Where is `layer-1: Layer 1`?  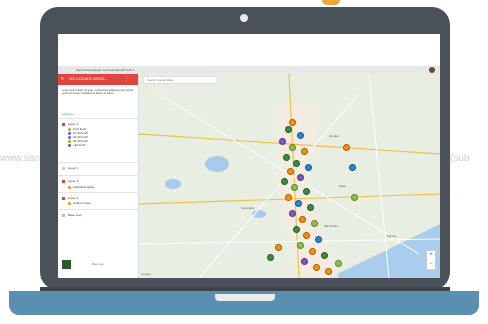 layer-1: Layer 1 is located at coordinates (98, 124).